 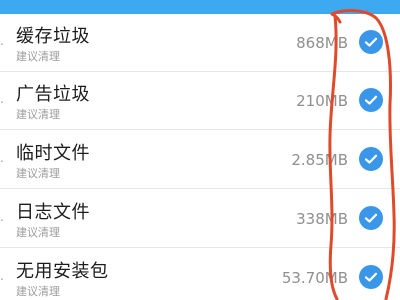 I want to click on item-size: 868MB, so click(x=322, y=43).